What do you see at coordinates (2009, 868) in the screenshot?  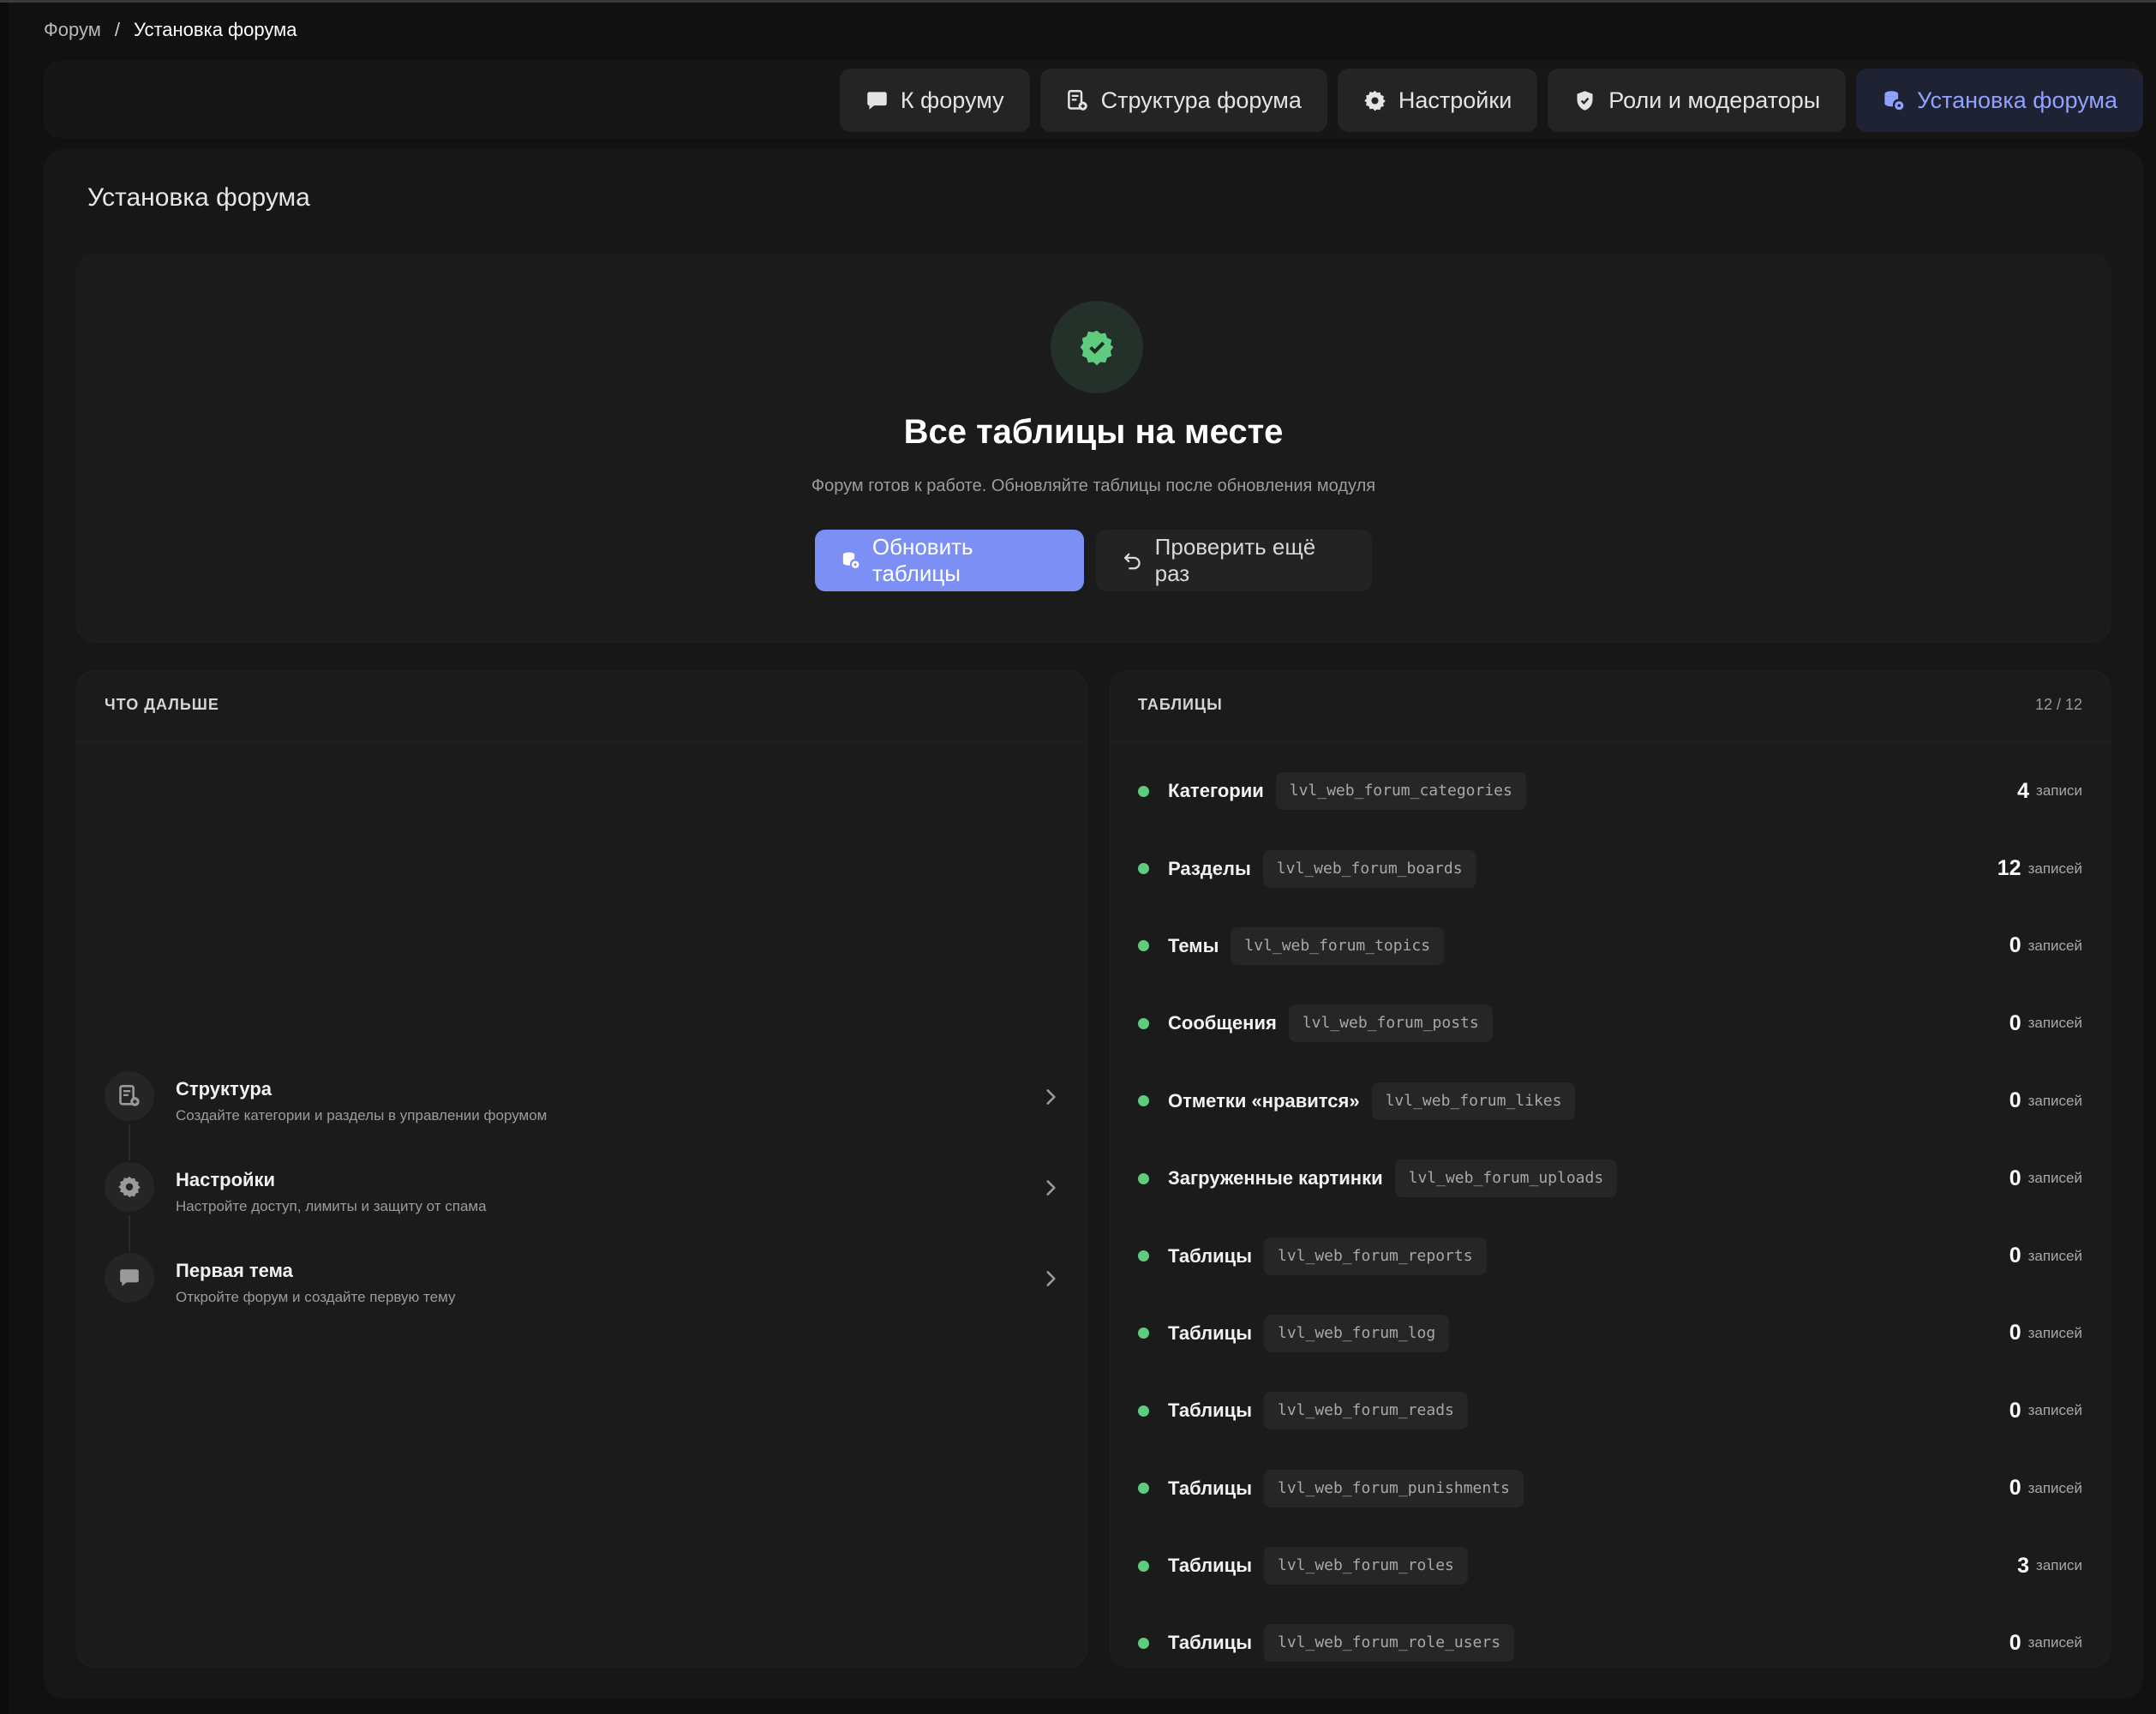 I see `record-count-number: 12` at bounding box center [2009, 868].